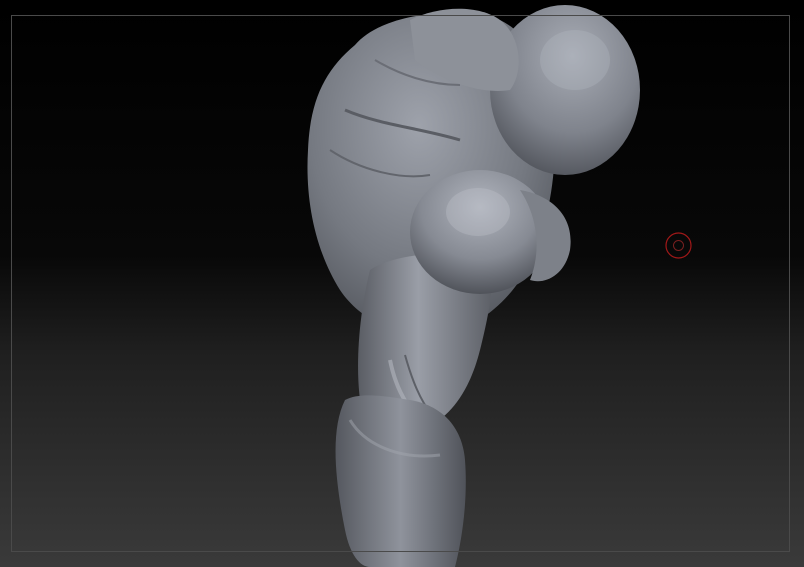 This screenshot has width=804, height=567. I want to click on head-mesh, so click(565, 90).